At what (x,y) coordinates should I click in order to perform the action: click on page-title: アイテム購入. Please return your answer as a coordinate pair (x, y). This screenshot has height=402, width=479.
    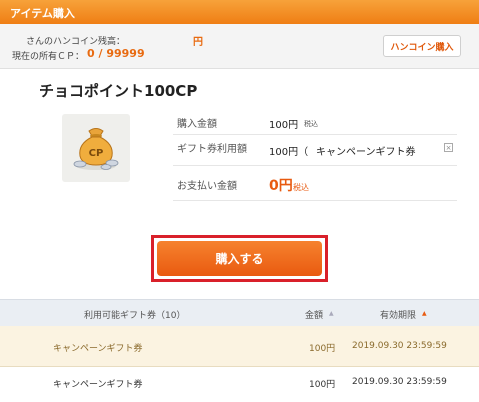
    Looking at the image, I should click on (42, 13).